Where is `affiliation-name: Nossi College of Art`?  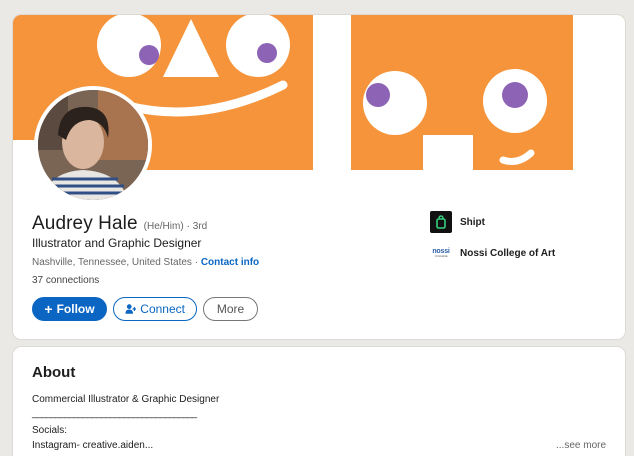 affiliation-name: Nossi College of Art is located at coordinates (508, 253).